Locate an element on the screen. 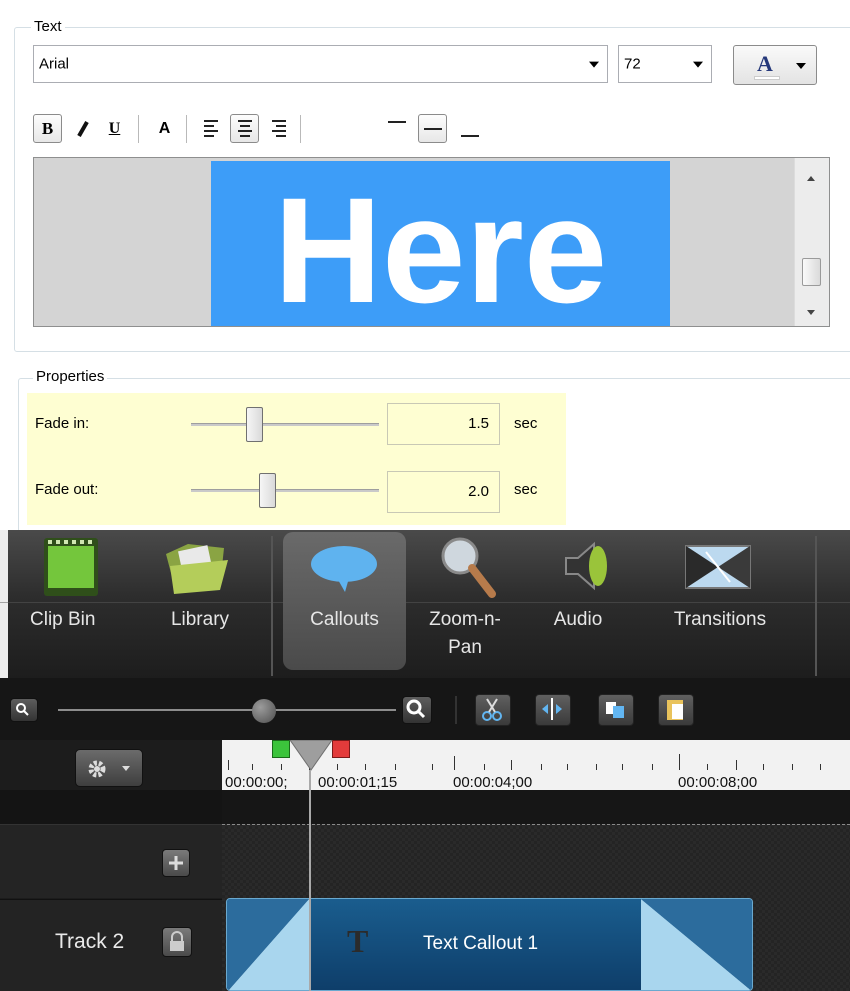  scroll-thumb is located at coordinates (811, 272).